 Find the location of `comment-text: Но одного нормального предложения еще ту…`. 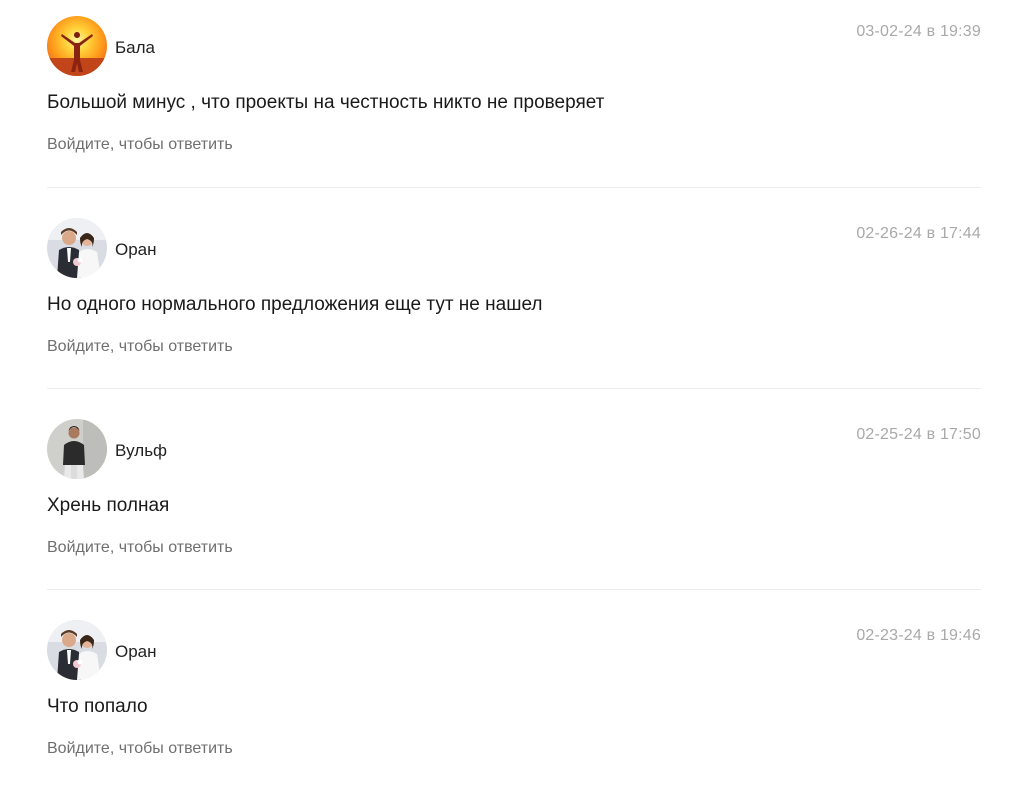

comment-text: Но одного нормального предложения еще ту… is located at coordinates (295, 304).